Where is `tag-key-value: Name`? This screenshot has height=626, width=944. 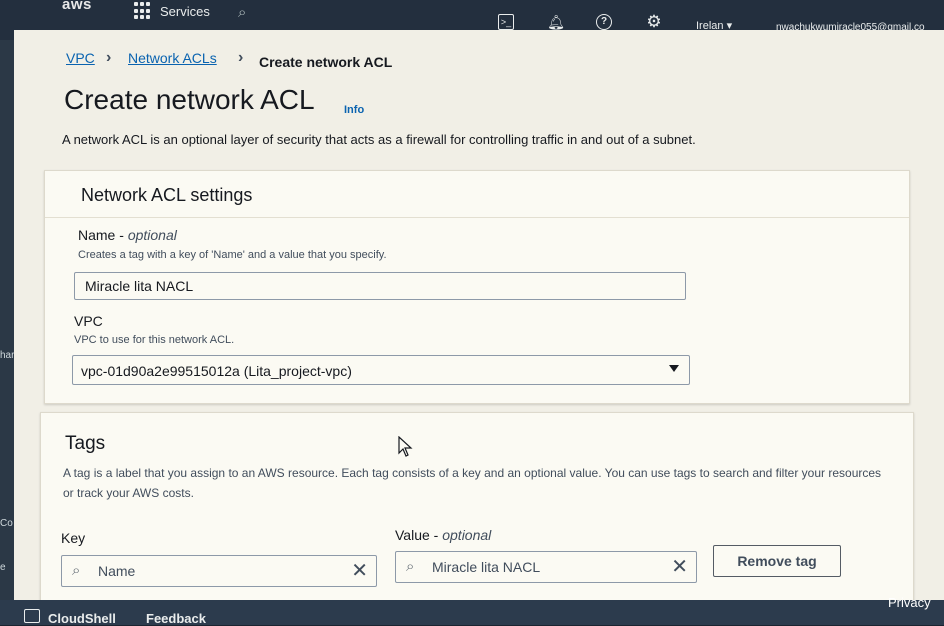
tag-key-value: Name is located at coordinates (117, 571).